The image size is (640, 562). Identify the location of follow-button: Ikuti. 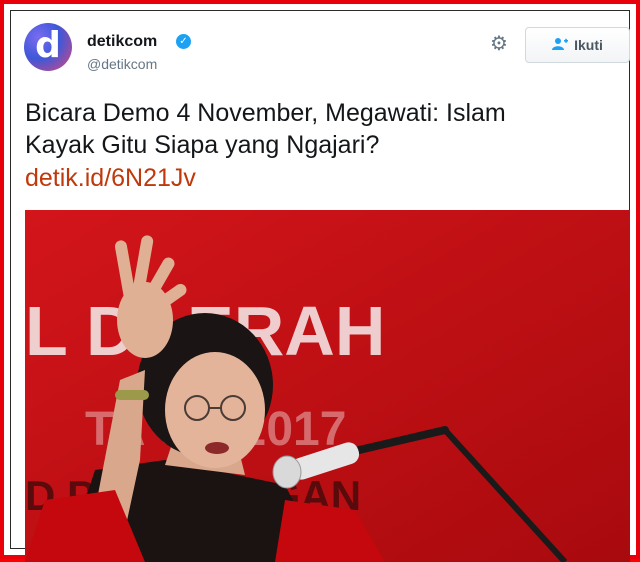
(577, 45).